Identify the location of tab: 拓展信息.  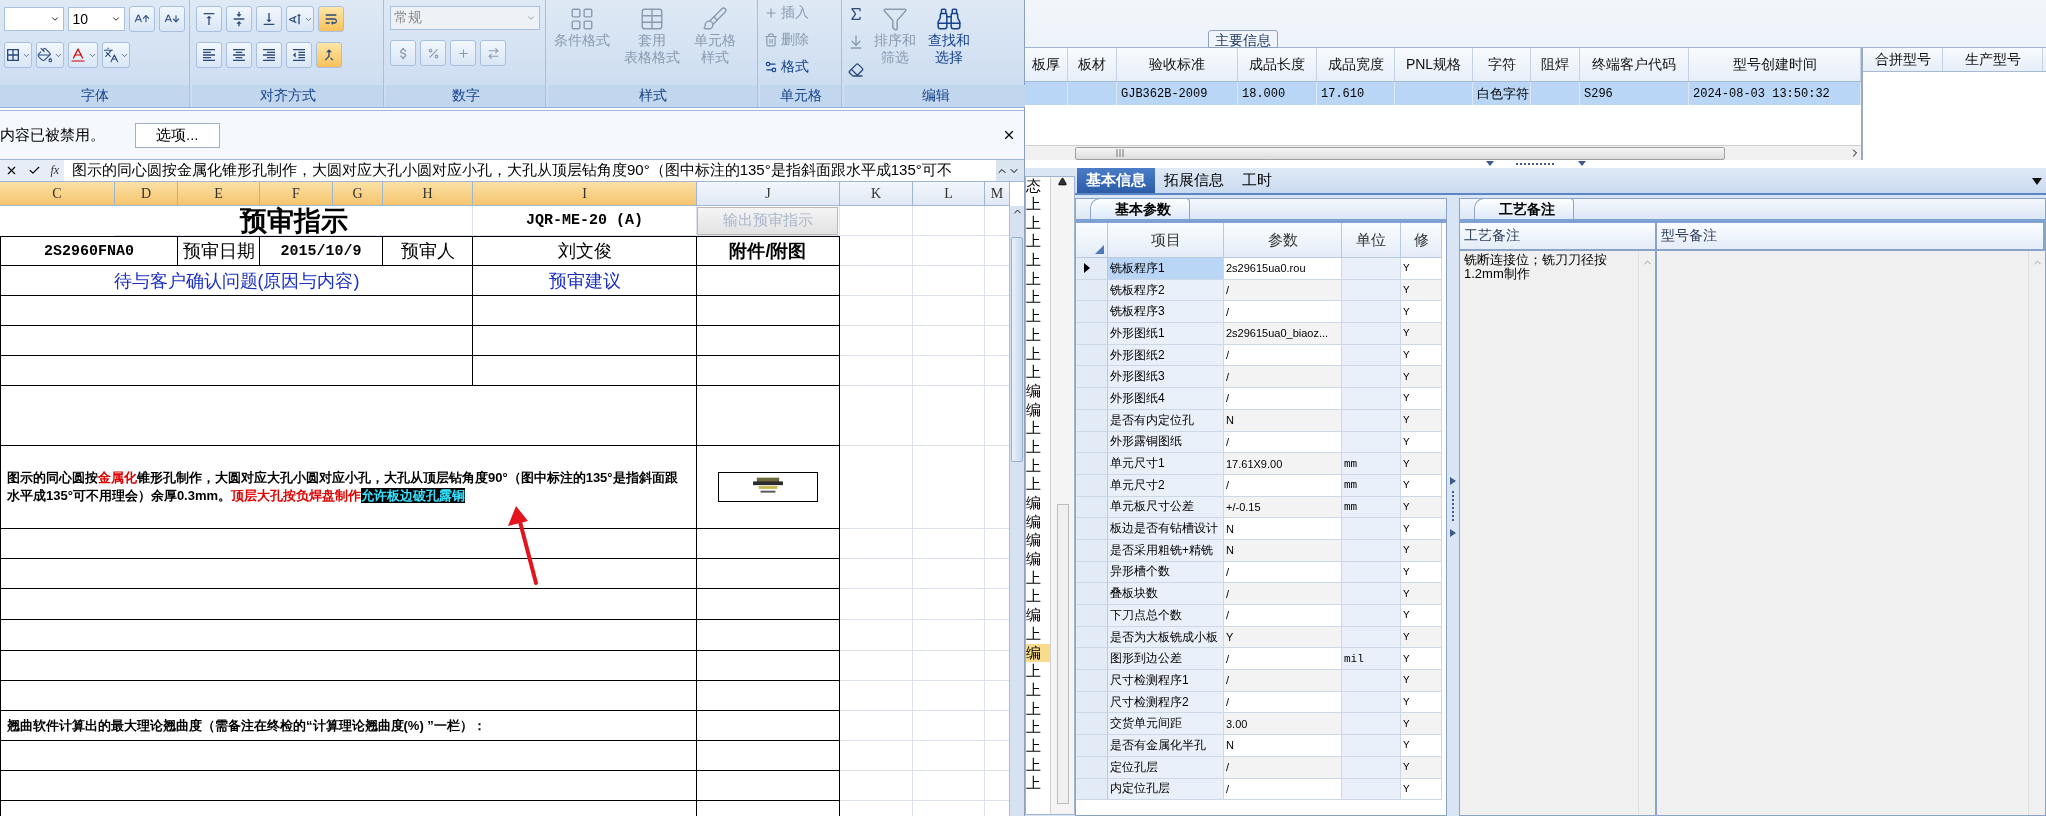
(1194, 180).